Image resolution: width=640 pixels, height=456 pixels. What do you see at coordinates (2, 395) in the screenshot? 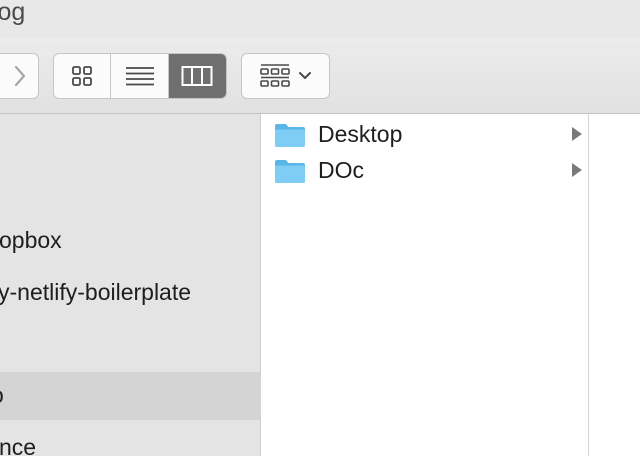
I see `sidebar-item-label: o` at bounding box center [2, 395].